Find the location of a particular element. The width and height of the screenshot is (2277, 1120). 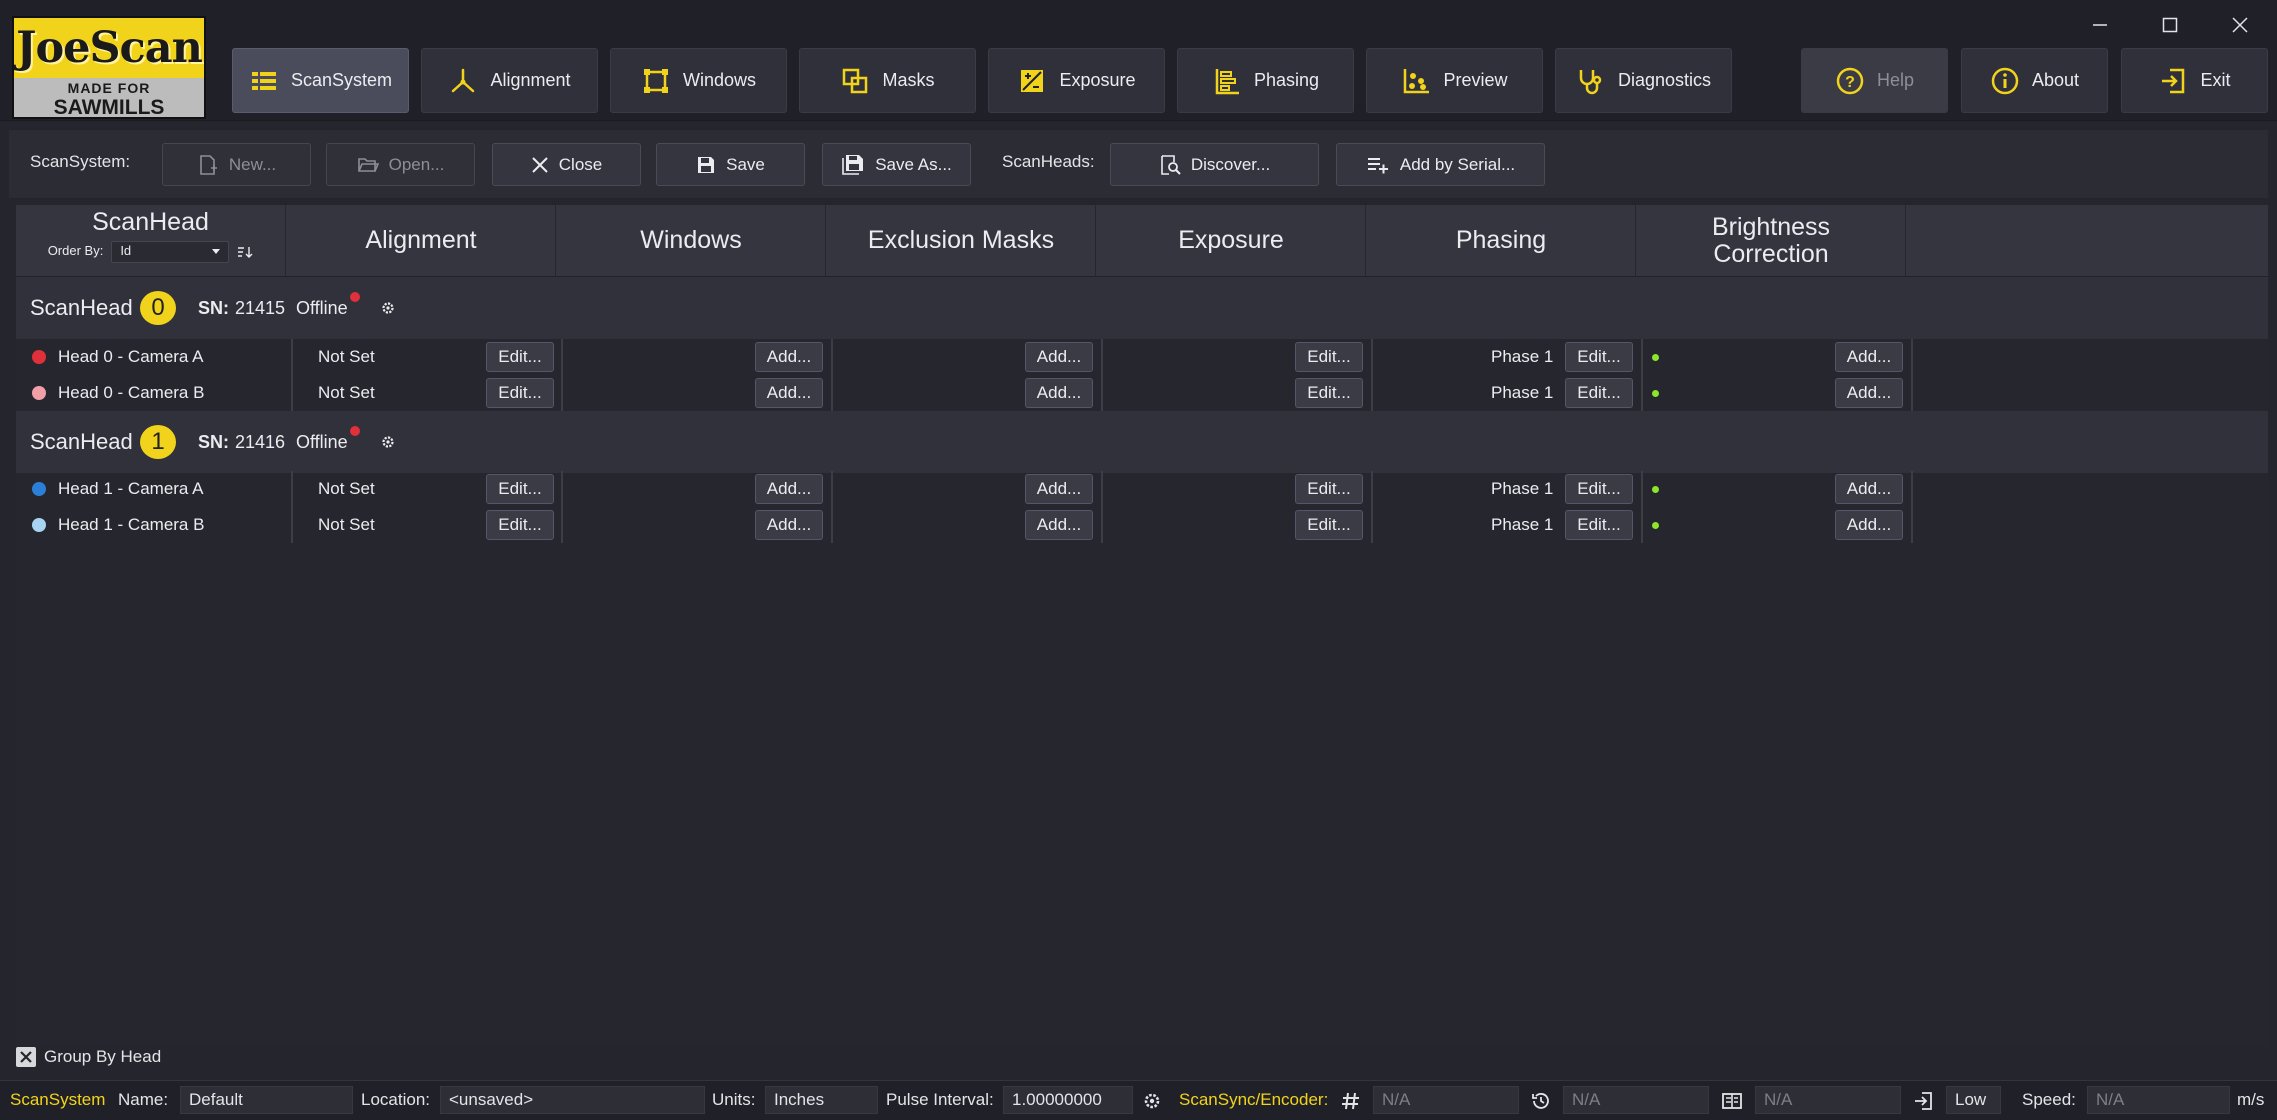

camera-name: Head 0 - Camera B is located at coordinates (131, 392).